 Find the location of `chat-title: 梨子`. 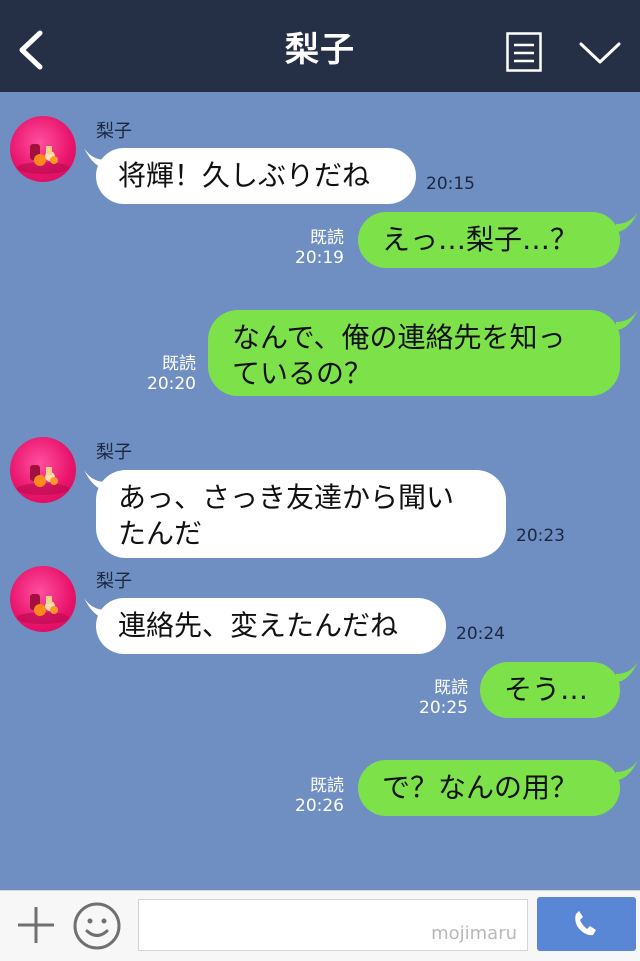

chat-title: 梨子 is located at coordinates (320, 50).